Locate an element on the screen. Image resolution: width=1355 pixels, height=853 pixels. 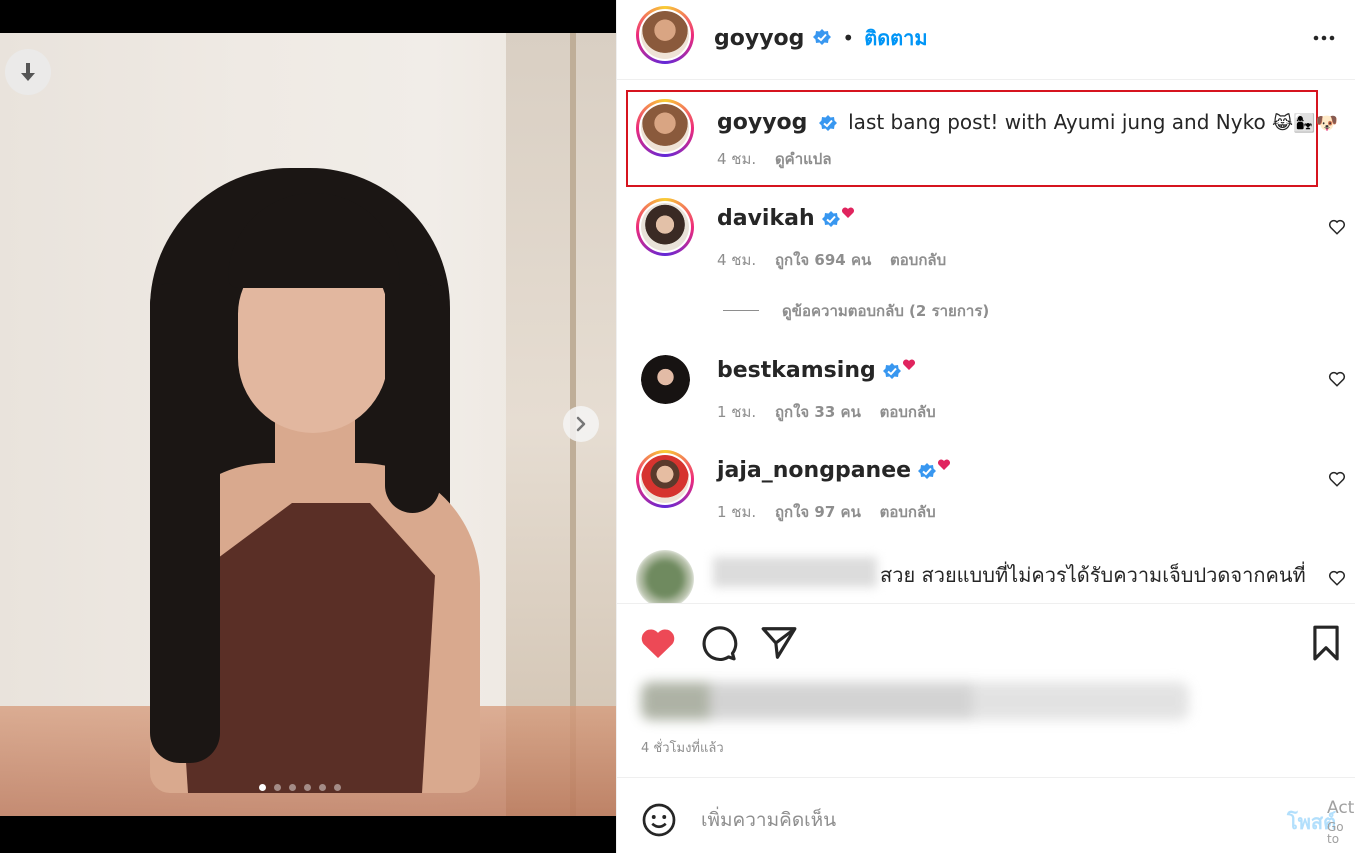
download-button is located at coordinates (28, 72).